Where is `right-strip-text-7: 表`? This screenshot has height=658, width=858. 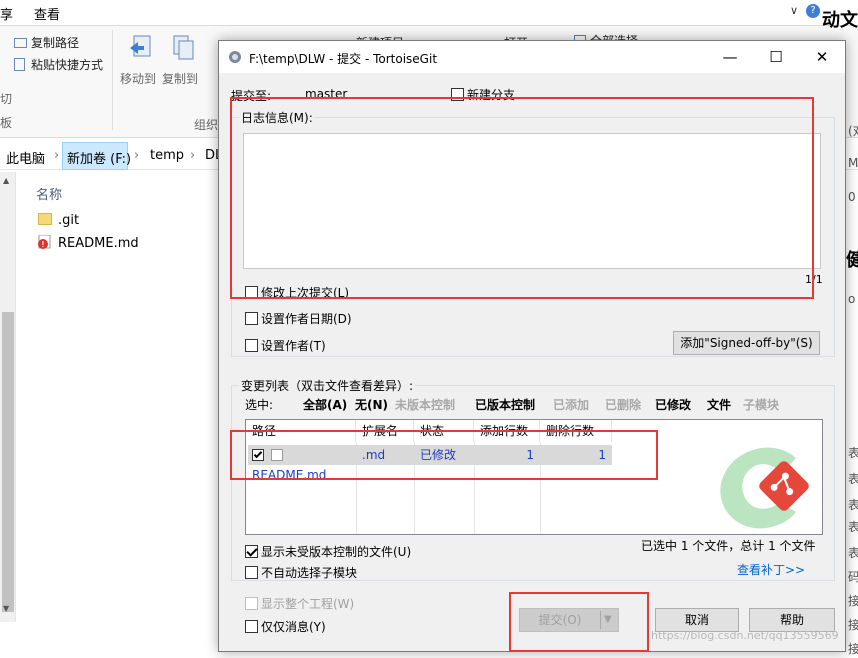 right-strip-text-7: 表 is located at coordinates (853, 479).